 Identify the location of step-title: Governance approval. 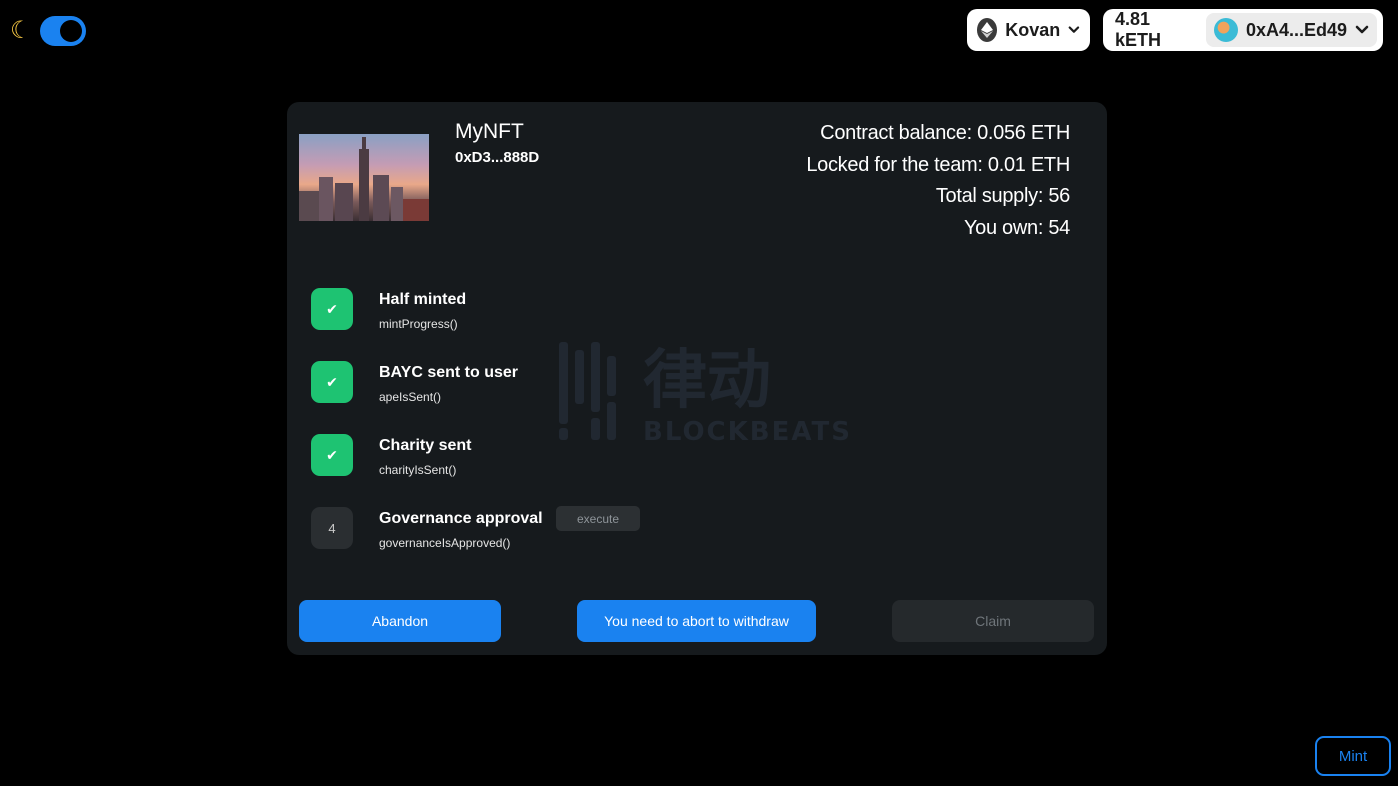
(461, 518).